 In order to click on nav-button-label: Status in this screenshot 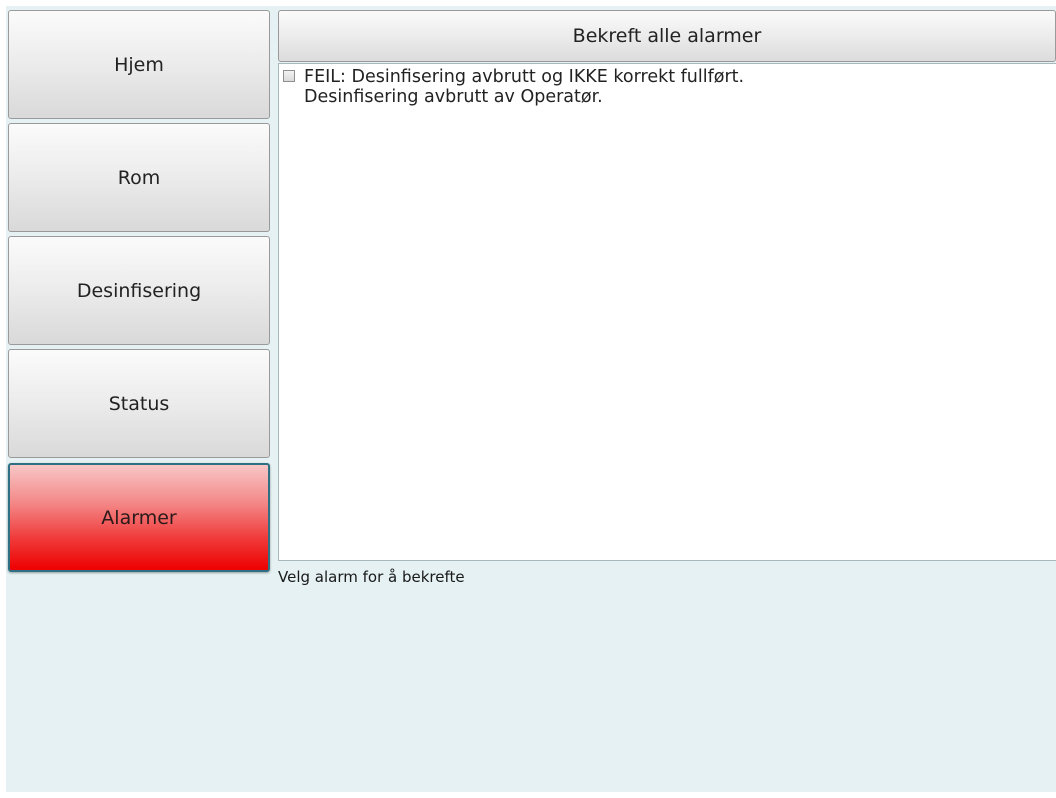, I will do `click(139, 403)`.